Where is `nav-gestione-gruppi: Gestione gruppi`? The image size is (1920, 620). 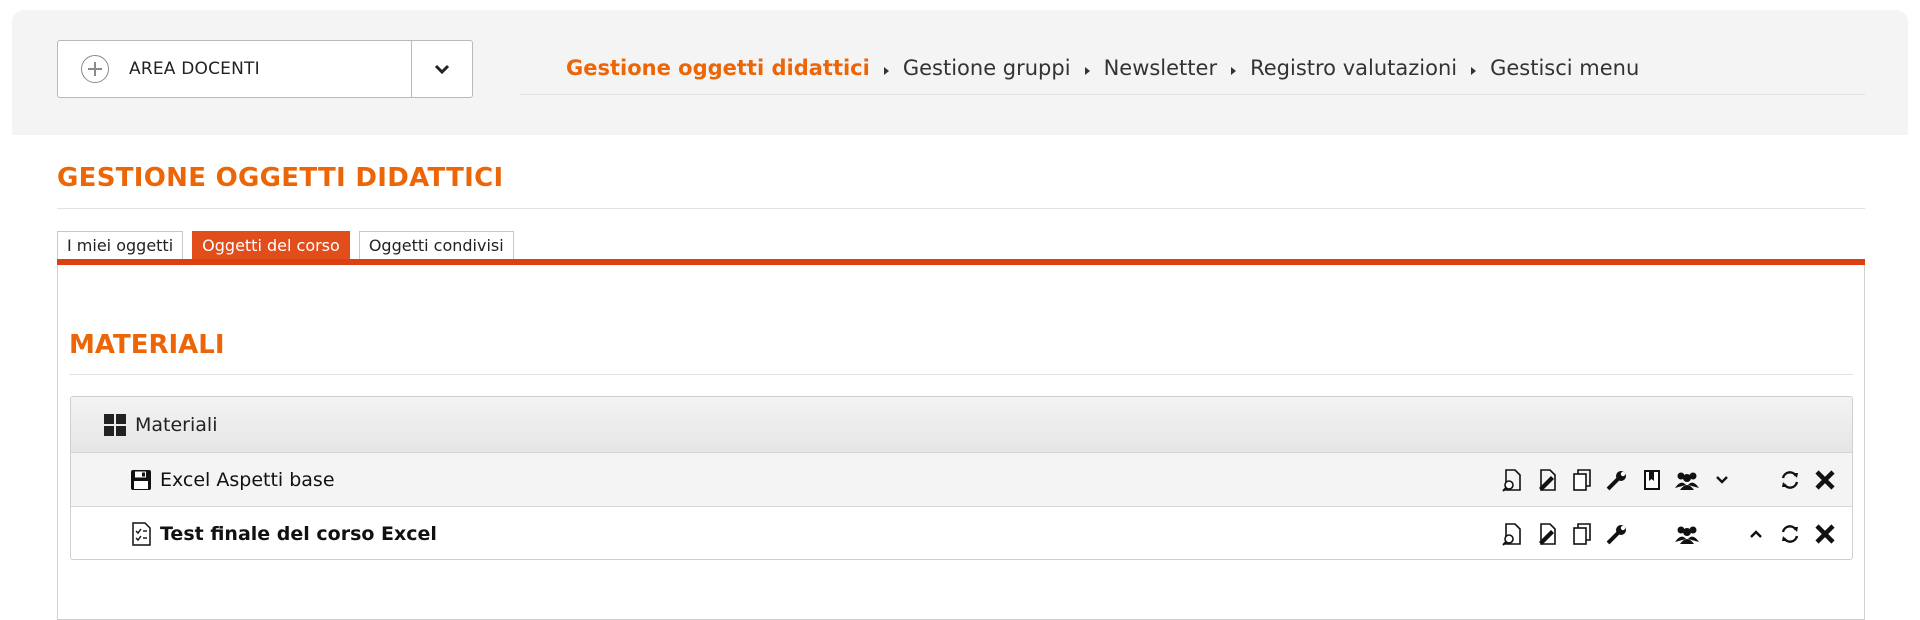
nav-gestione-gruppi: Gestione gruppi is located at coordinates (987, 66).